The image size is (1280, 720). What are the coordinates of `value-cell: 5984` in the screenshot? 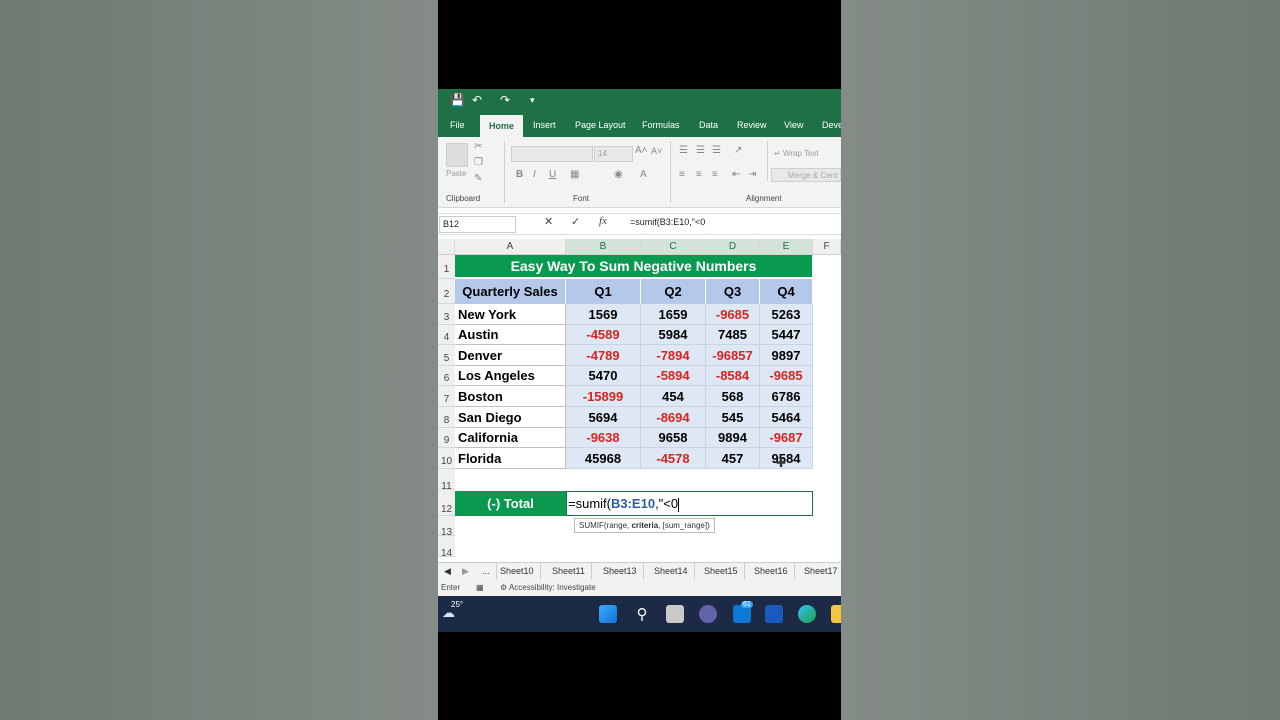 It's located at (673, 335).